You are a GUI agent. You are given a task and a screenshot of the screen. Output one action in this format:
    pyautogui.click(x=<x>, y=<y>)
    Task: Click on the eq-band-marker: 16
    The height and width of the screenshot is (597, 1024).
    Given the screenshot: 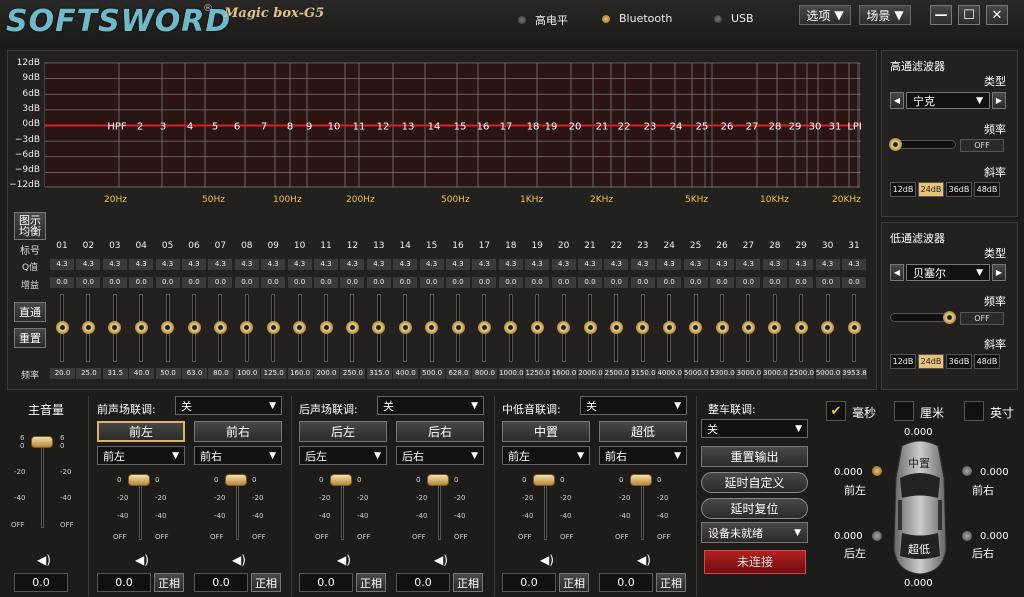 What is the action you would take?
    pyautogui.click(x=483, y=127)
    